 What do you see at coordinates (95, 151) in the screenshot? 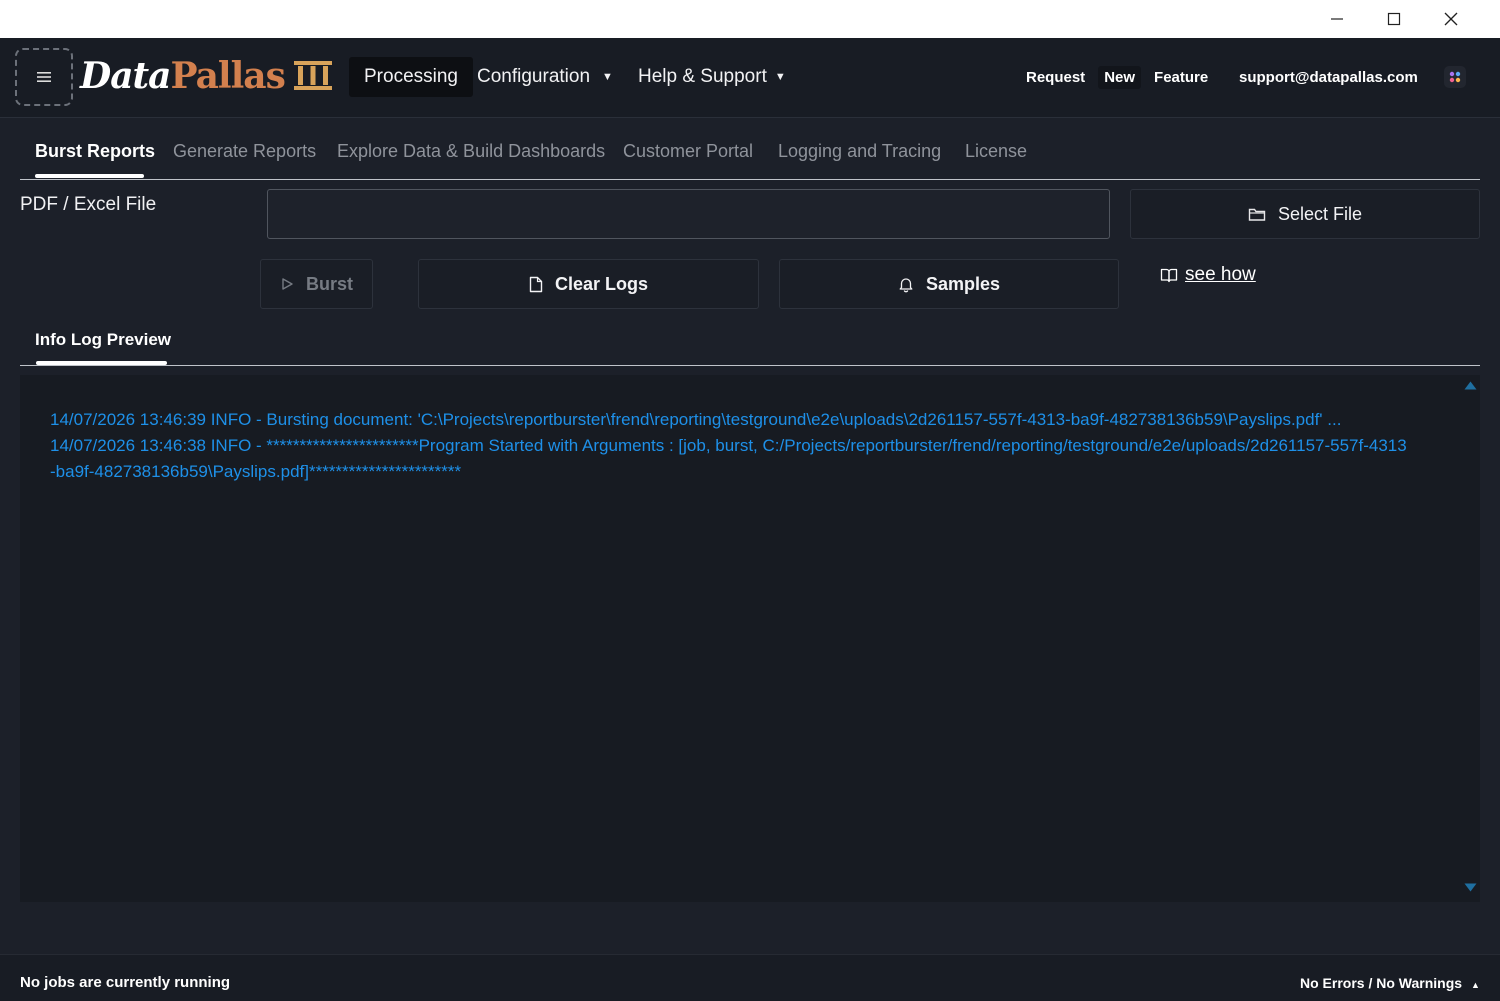
I see `tab-burst-reports: Burst Reports` at bounding box center [95, 151].